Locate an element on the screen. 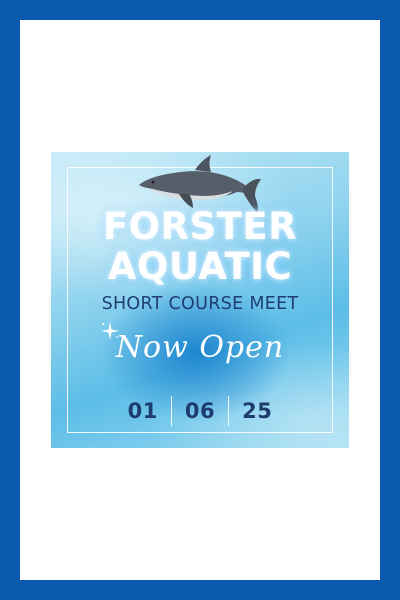  date-month: 06 is located at coordinates (200, 411).